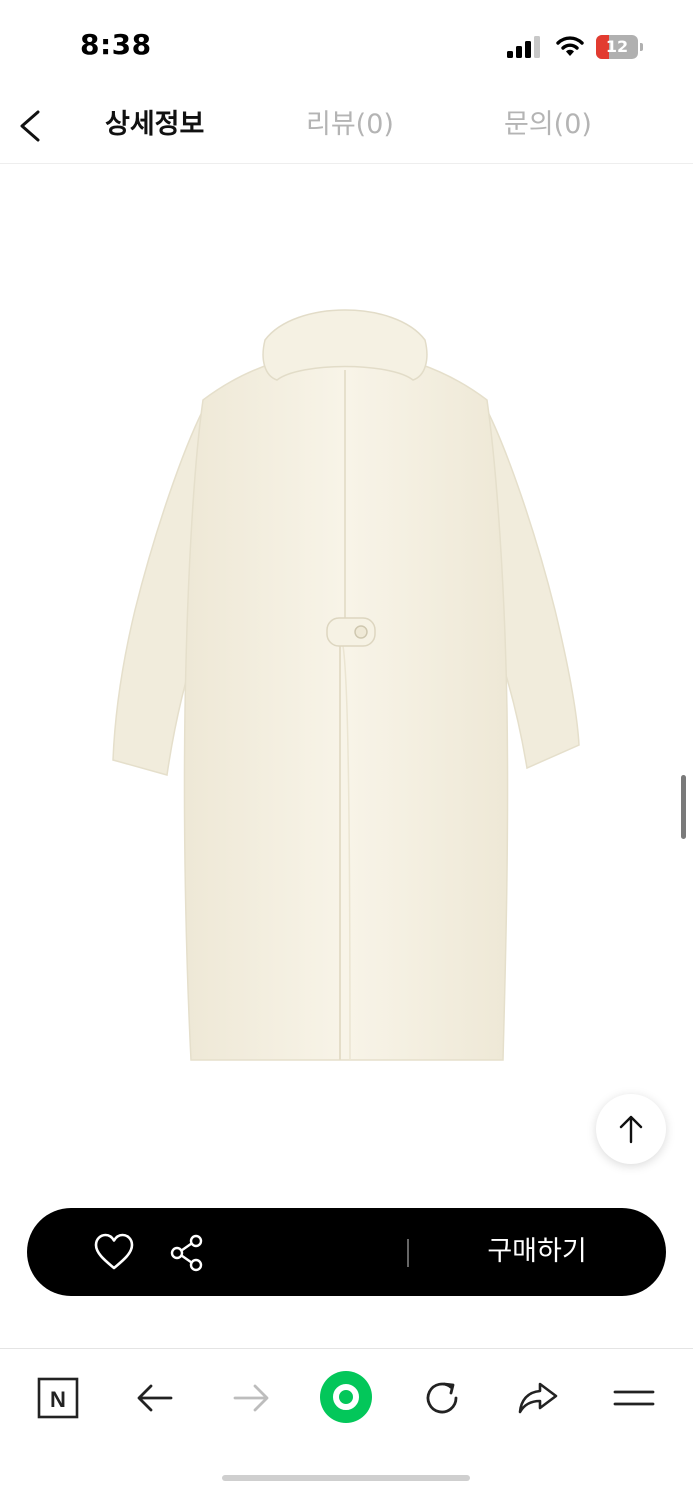  Describe the element at coordinates (538, 1398) in the screenshot. I see `share-forward-icon` at that location.